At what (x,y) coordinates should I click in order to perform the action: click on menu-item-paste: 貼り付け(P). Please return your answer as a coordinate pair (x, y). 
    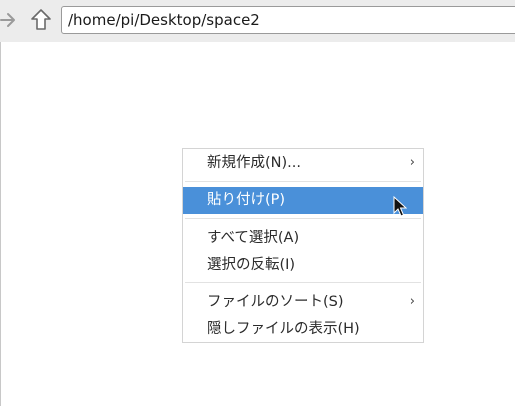
    Looking at the image, I should click on (303, 200).